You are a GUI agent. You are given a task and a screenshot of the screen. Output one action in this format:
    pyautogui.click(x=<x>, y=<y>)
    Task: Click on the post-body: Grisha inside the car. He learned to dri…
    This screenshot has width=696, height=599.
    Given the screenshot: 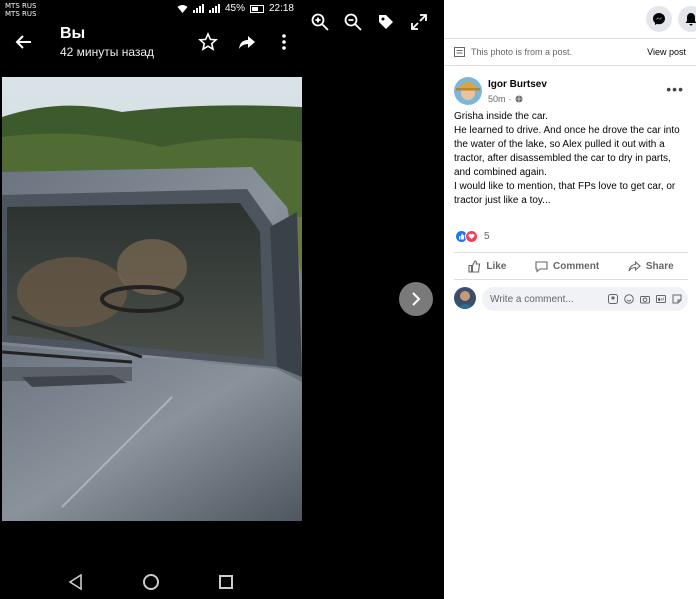 What is the action you would take?
    pyautogui.click(x=571, y=159)
    